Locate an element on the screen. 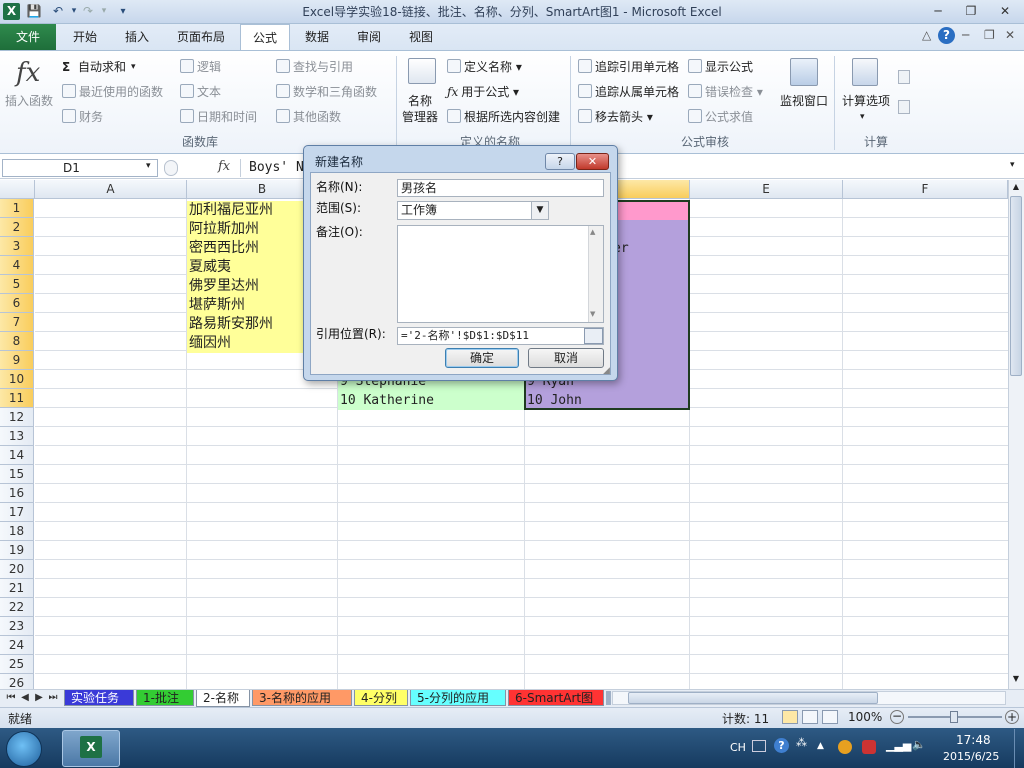 The height and width of the screenshot is (768, 1024). row-header-12: 12 is located at coordinates (17, 417).